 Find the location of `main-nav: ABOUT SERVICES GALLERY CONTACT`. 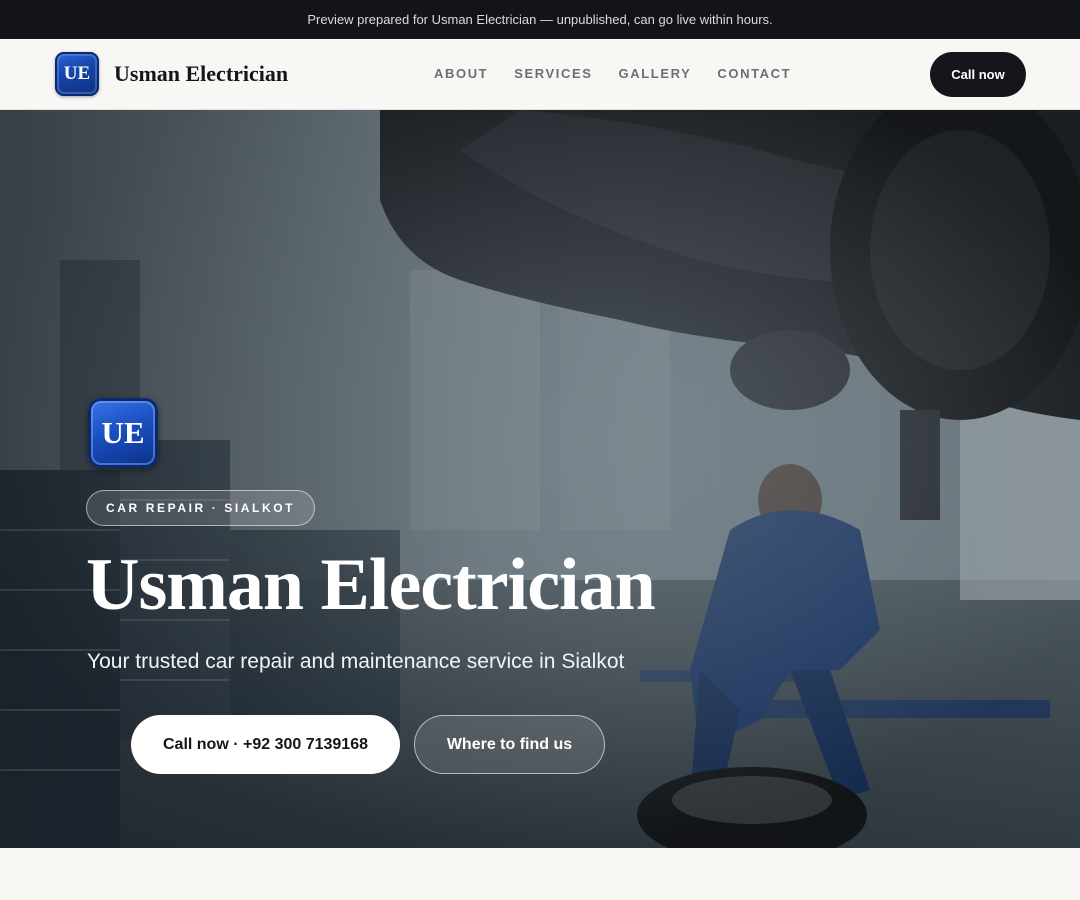

main-nav: ABOUT SERVICES GALLERY CONTACT is located at coordinates (625, 73).